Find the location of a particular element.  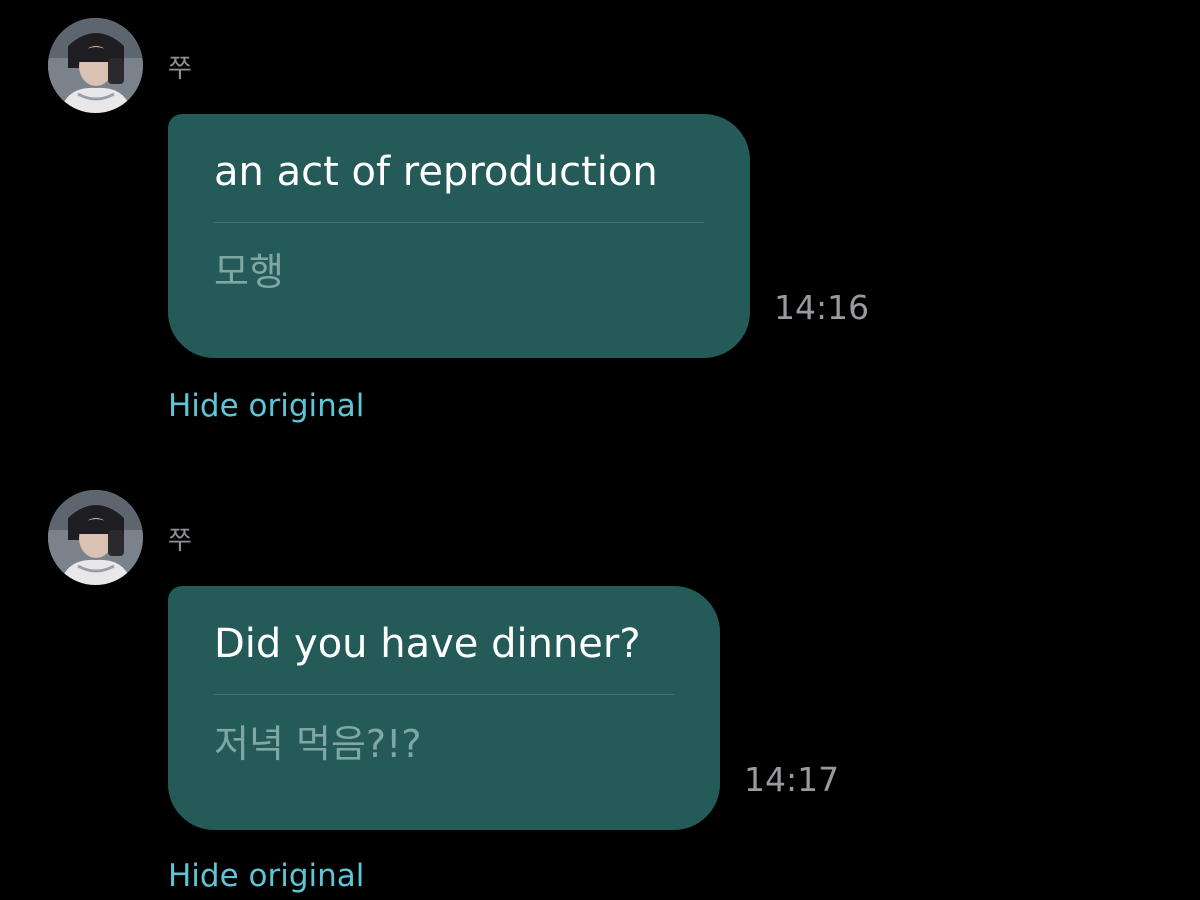

translated-text: an act of reproduction is located at coordinates (436, 172).